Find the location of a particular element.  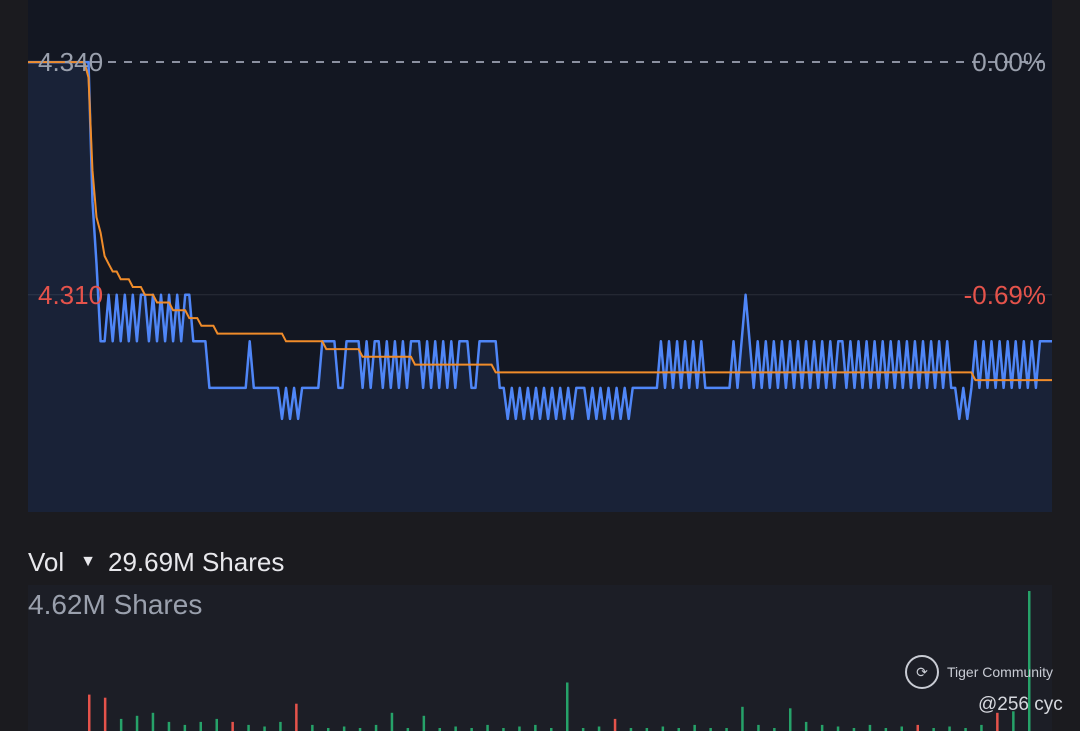

tiger-logo-icon: ⟳ is located at coordinates (922, 672).